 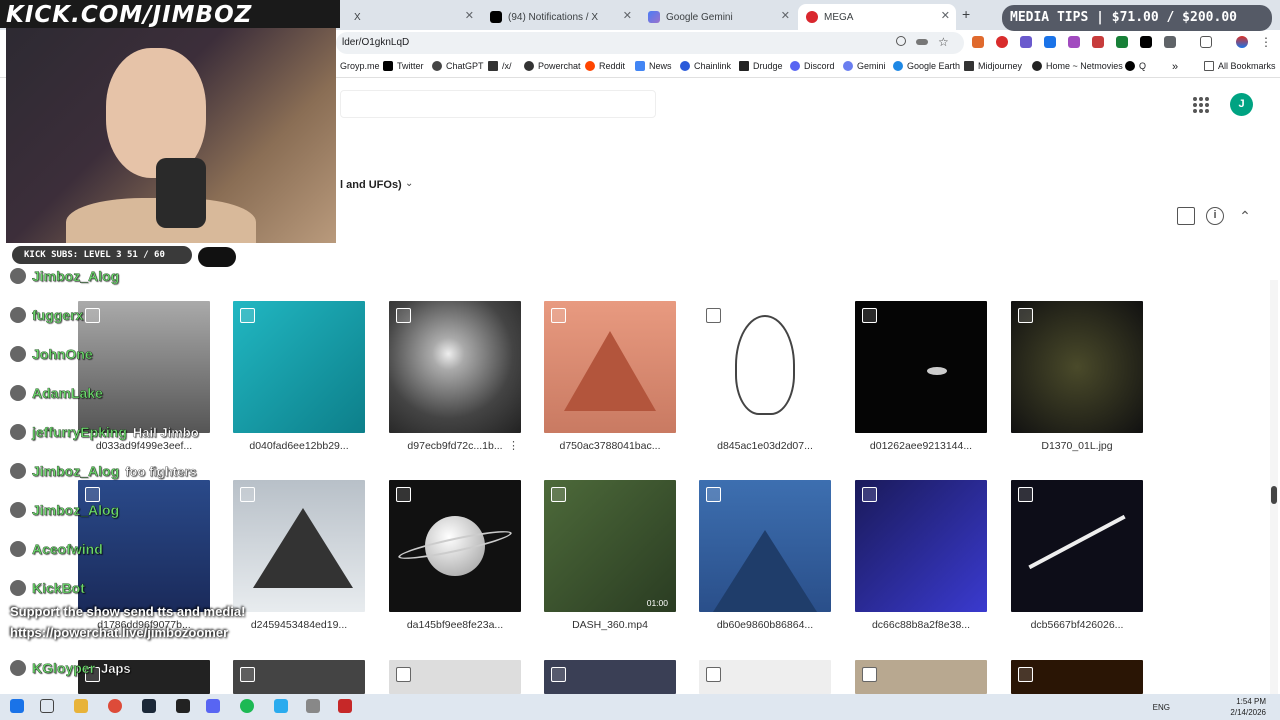 I want to click on bookmark-star-icon: ☆, so click(x=944, y=42).